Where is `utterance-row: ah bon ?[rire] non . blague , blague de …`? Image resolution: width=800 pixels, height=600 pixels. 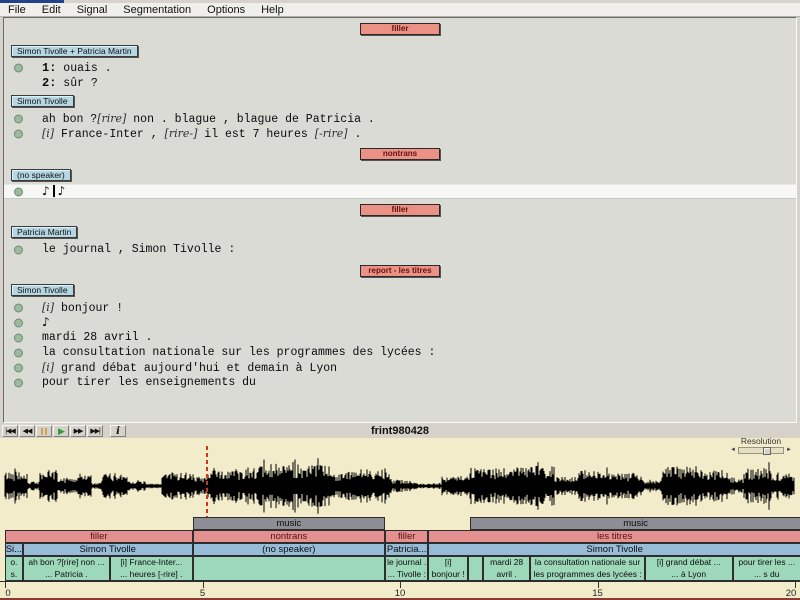
utterance-row: ah bon ?[rire] non . blague , blague de … is located at coordinates (400, 118).